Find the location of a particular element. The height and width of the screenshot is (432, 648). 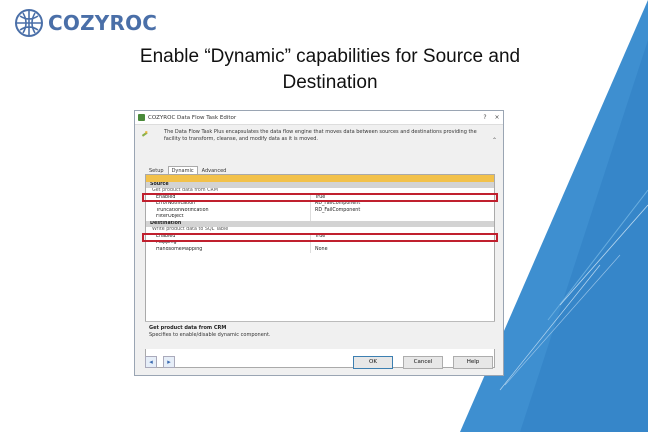

brand-logo: COZYROC is located at coordinates (85, 23).